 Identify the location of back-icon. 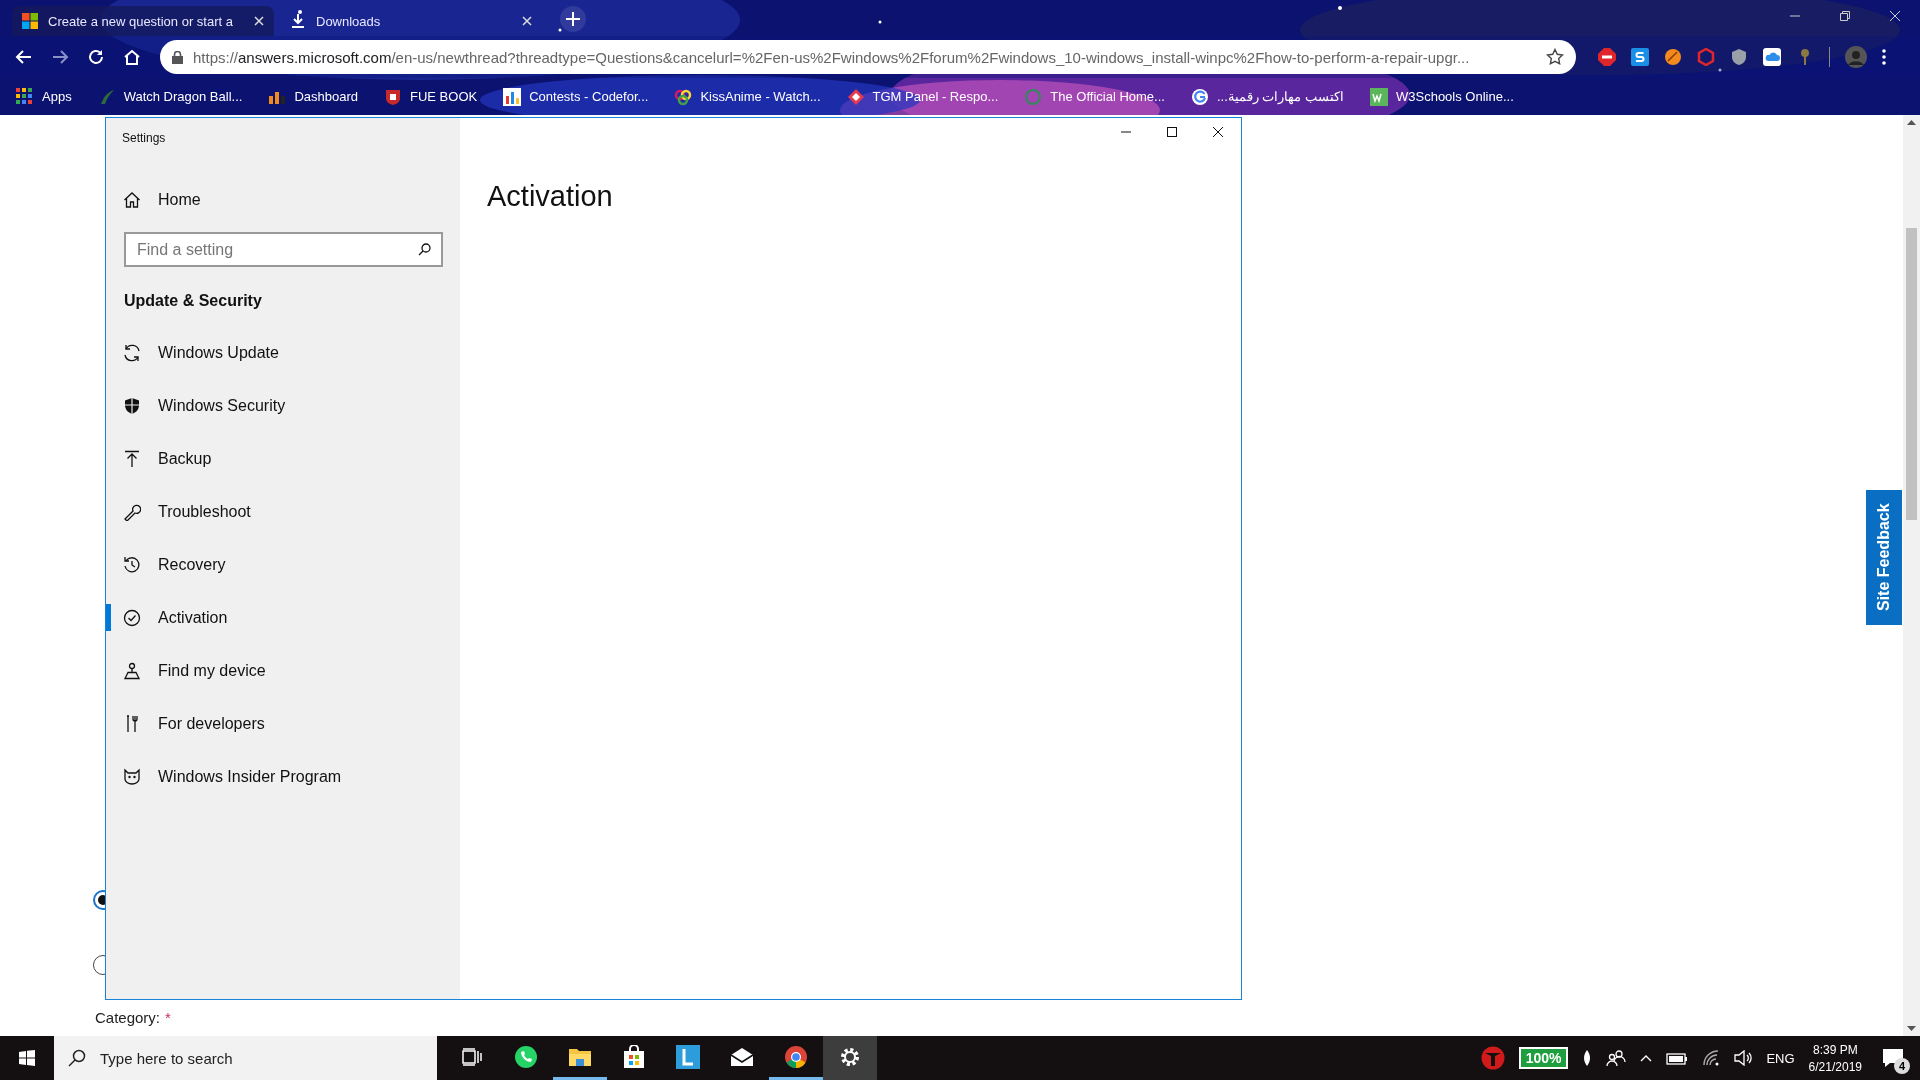
(24, 57).